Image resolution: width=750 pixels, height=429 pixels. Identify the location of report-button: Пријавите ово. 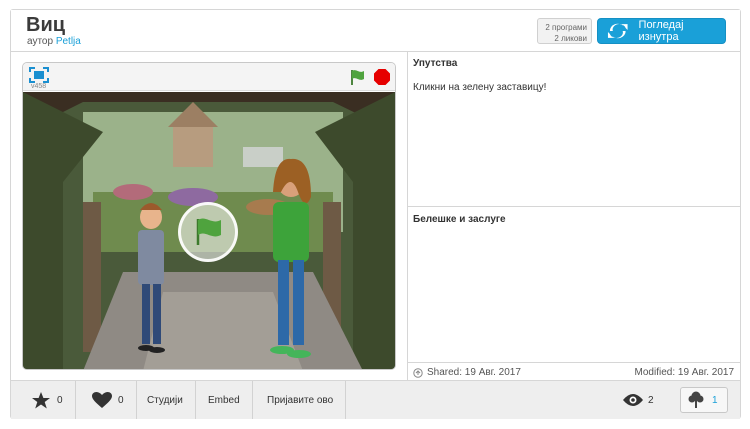
(301, 400).